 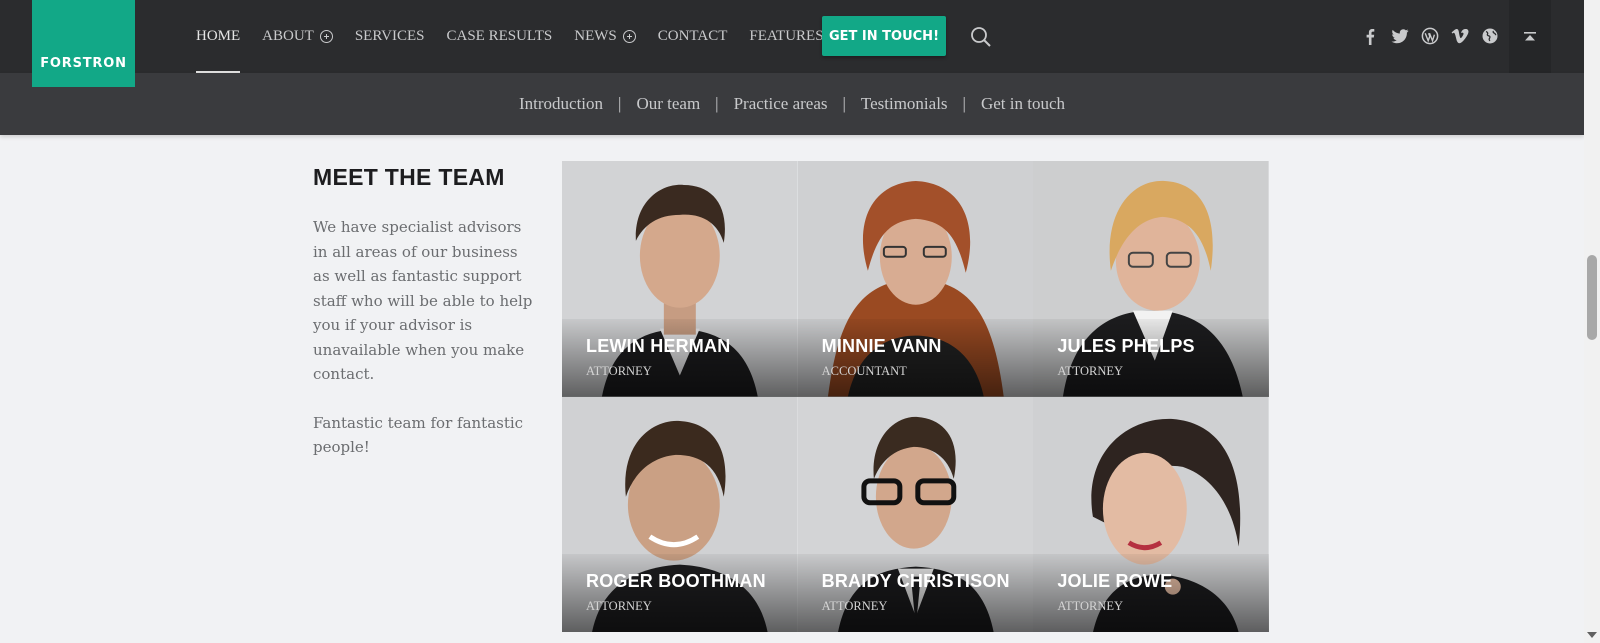 I want to click on nav-item-services: SERVICES, so click(x=390, y=36).